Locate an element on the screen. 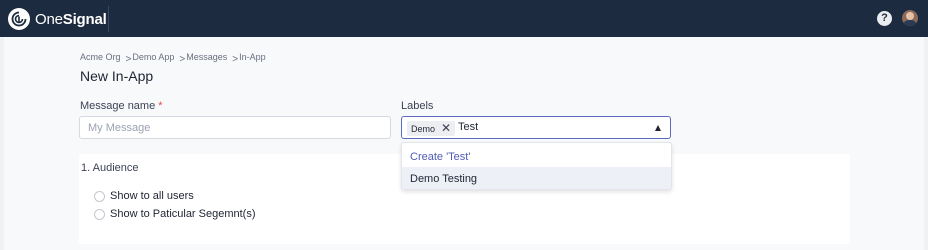  page-title: New In-App is located at coordinates (117, 76).